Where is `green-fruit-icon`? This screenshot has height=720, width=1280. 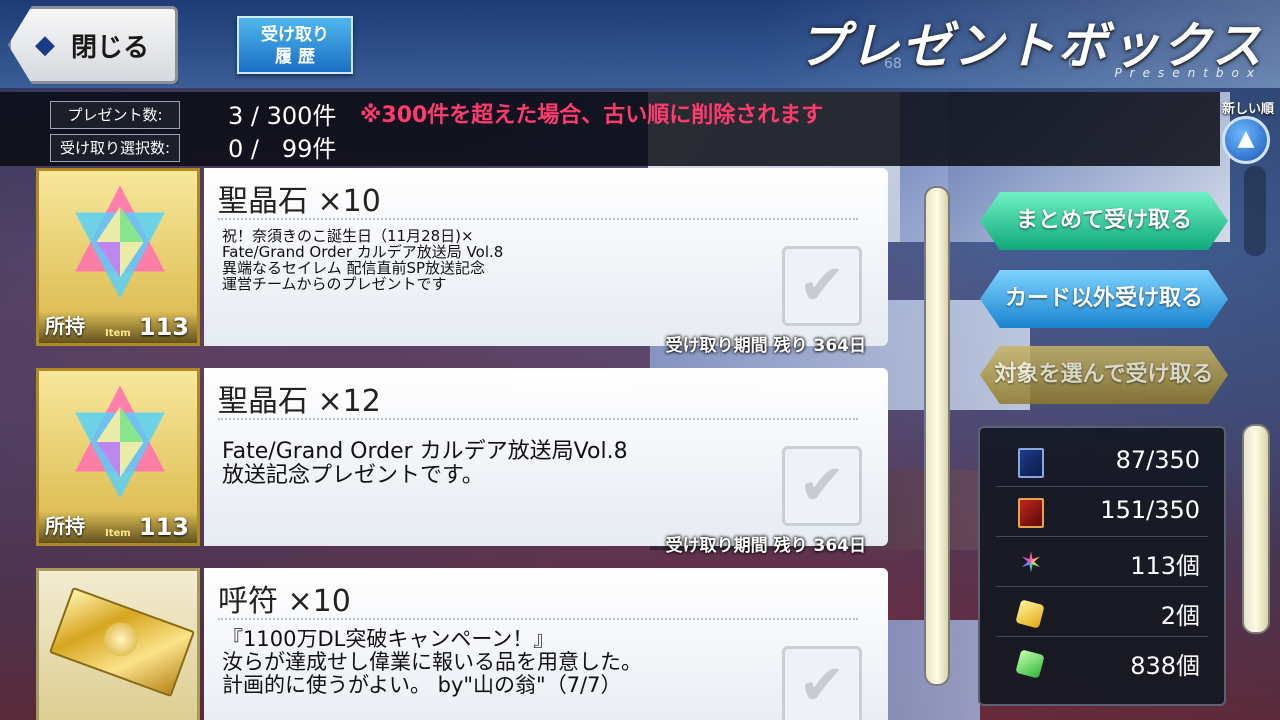
green-fruit-icon is located at coordinates (1030, 664).